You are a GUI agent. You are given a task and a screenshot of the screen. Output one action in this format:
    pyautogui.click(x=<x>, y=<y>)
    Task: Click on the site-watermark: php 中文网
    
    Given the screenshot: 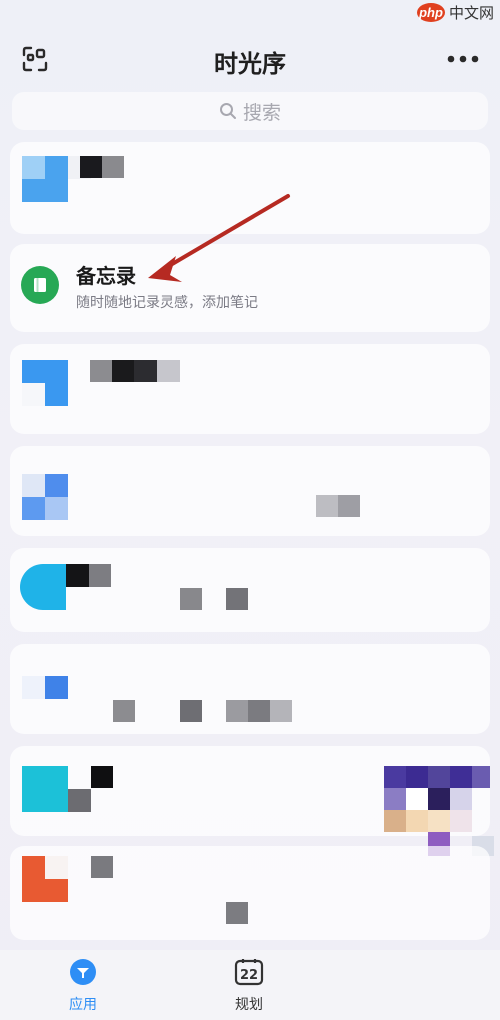 What is the action you would take?
    pyautogui.click(x=455, y=12)
    